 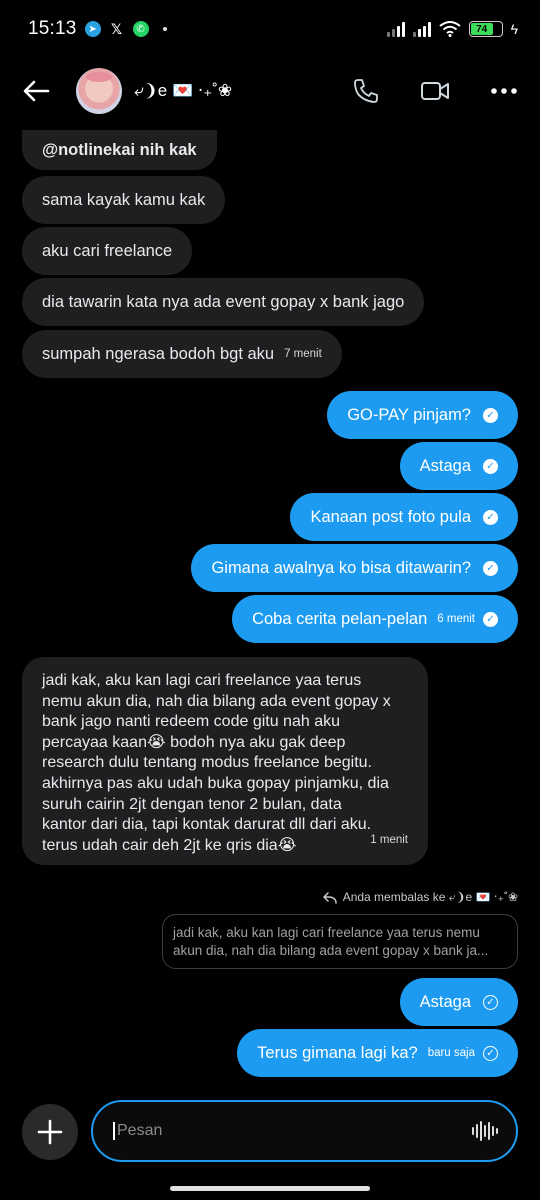 What do you see at coordinates (92, 29) in the screenshot?
I see `telegram-icon: ➤` at bounding box center [92, 29].